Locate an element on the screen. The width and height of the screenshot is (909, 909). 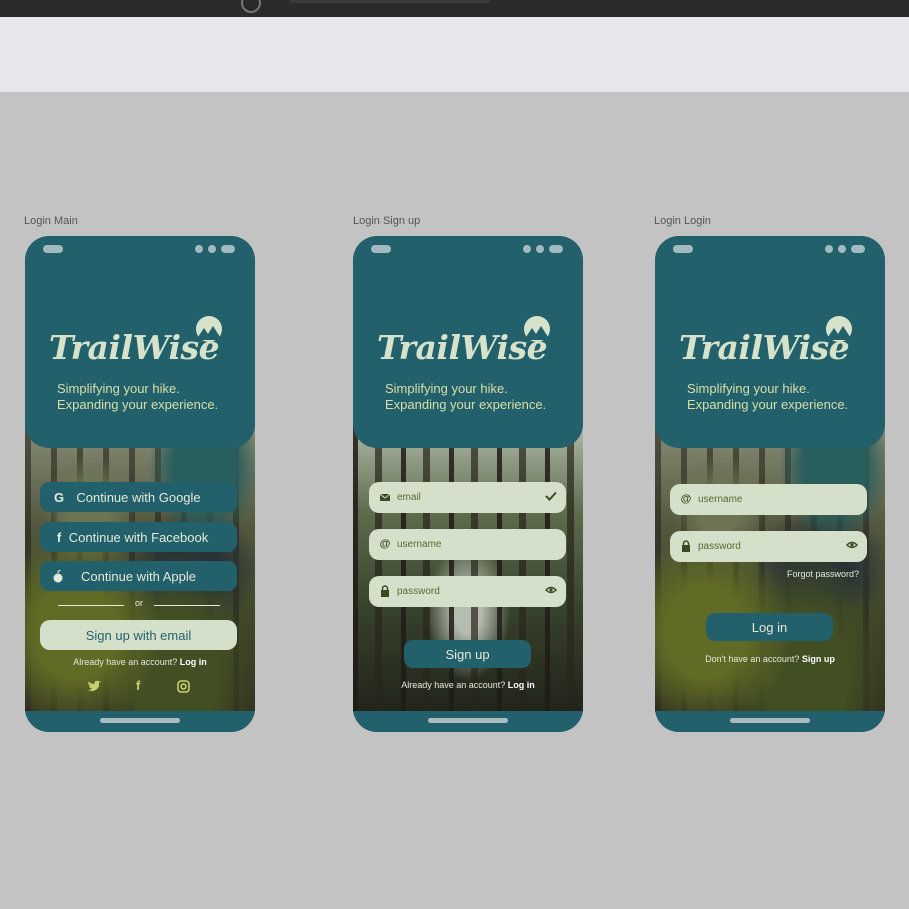
forest-photo is located at coordinates (468, 569).